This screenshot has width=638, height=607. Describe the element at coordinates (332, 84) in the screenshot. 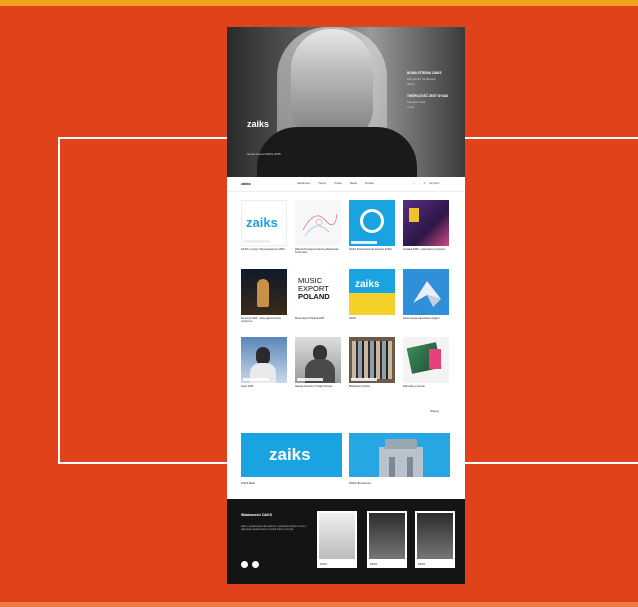

I see `hero-portrait` at that location.